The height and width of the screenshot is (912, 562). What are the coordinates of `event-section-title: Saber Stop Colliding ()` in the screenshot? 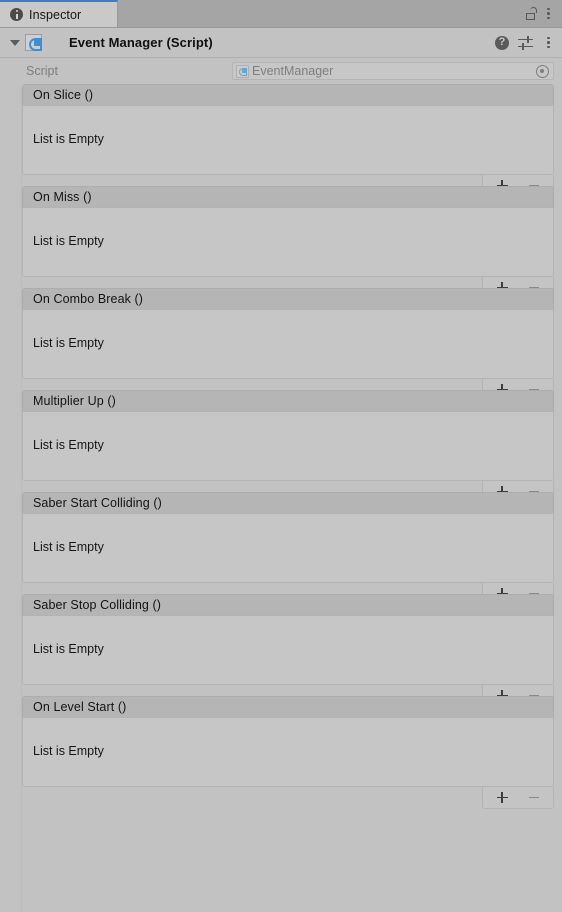 It's located at (97, 605).